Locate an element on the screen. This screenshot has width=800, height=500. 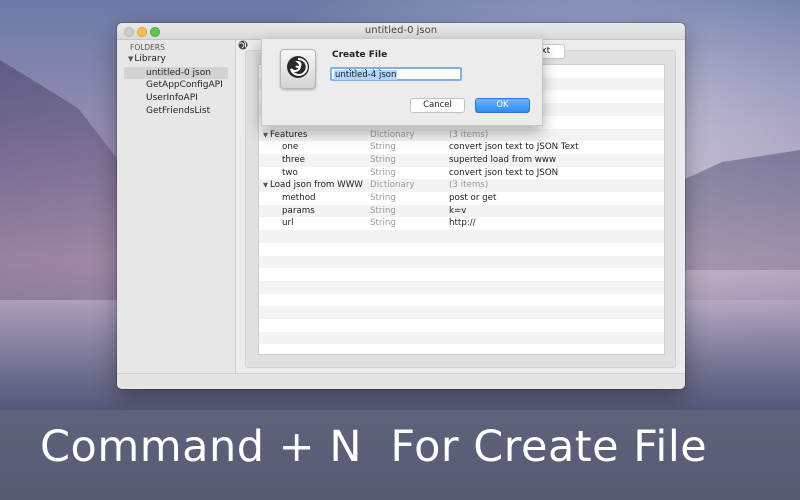
row-key: ▼ Load json from WWW is located at coordinates (313, 185).